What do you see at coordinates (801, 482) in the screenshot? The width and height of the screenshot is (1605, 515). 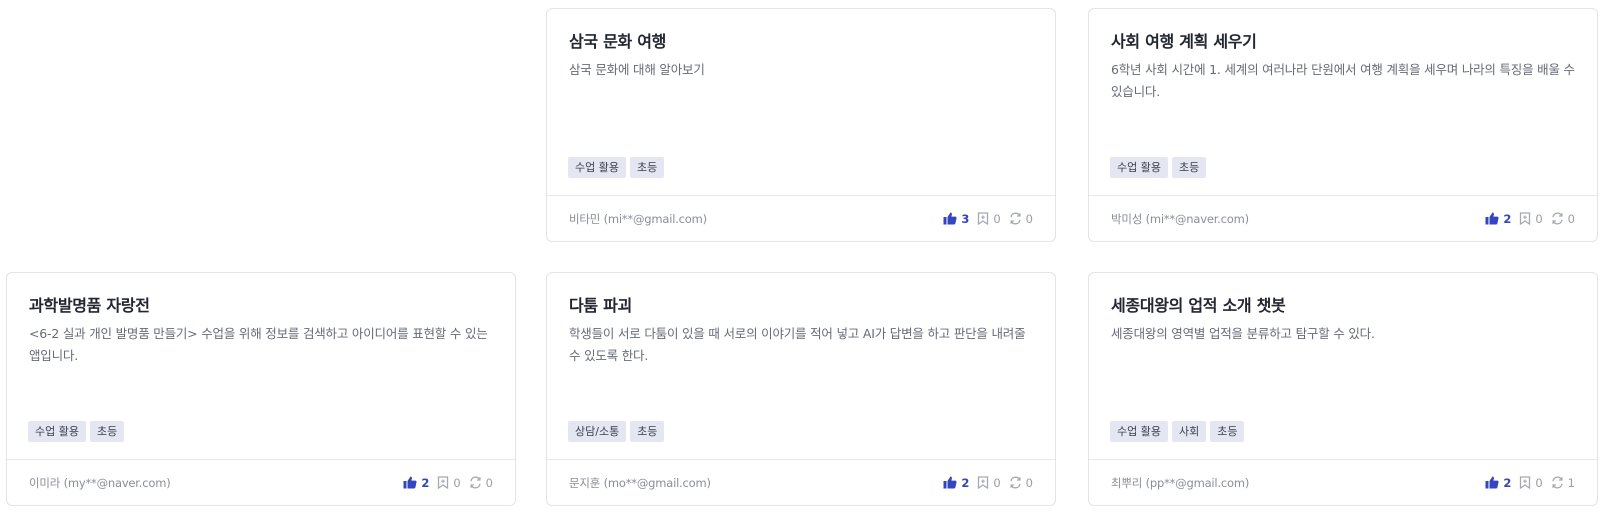 I see `card-footer: 문지훈 (mo**@gmail.com) 2 0 0` at bounding box center [801, 482].